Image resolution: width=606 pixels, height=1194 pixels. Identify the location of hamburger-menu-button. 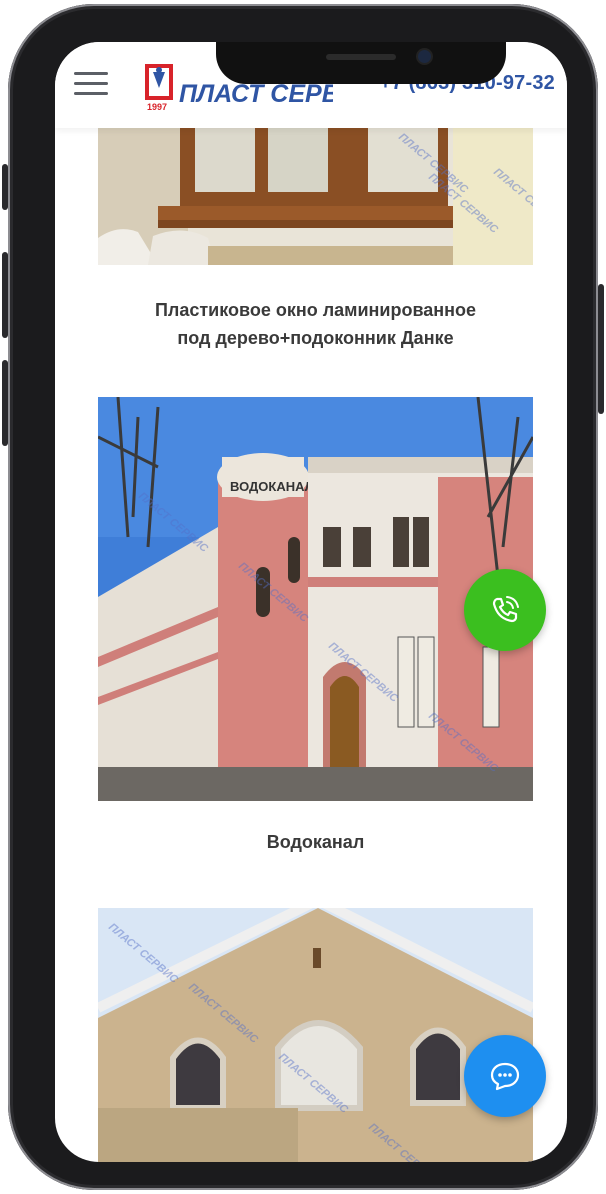
(91, 84).